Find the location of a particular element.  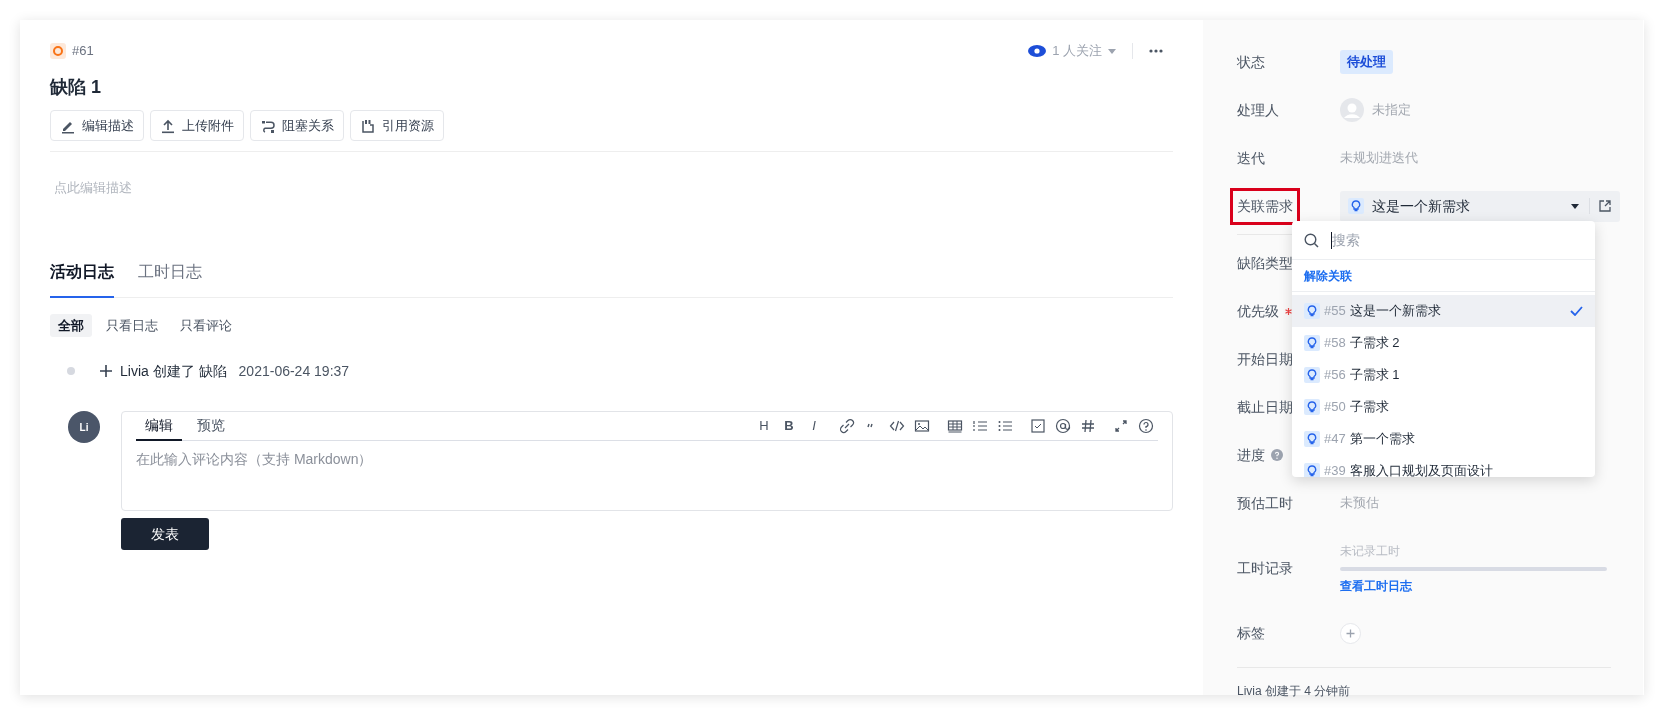

requirement-option: #39 客服入口规划及页面设计 is located at coordinates (1443, 466).